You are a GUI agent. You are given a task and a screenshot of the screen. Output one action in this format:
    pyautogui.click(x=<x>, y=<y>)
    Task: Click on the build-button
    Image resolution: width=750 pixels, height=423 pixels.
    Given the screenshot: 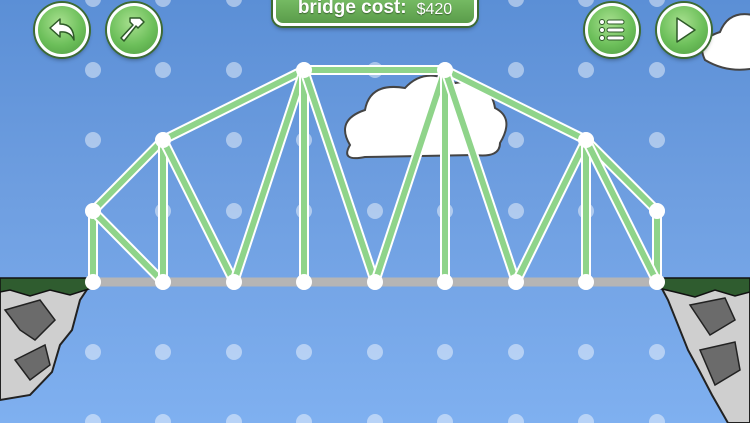 What is the action you would take?
    pyautogui.click(x=134, y=30)
    